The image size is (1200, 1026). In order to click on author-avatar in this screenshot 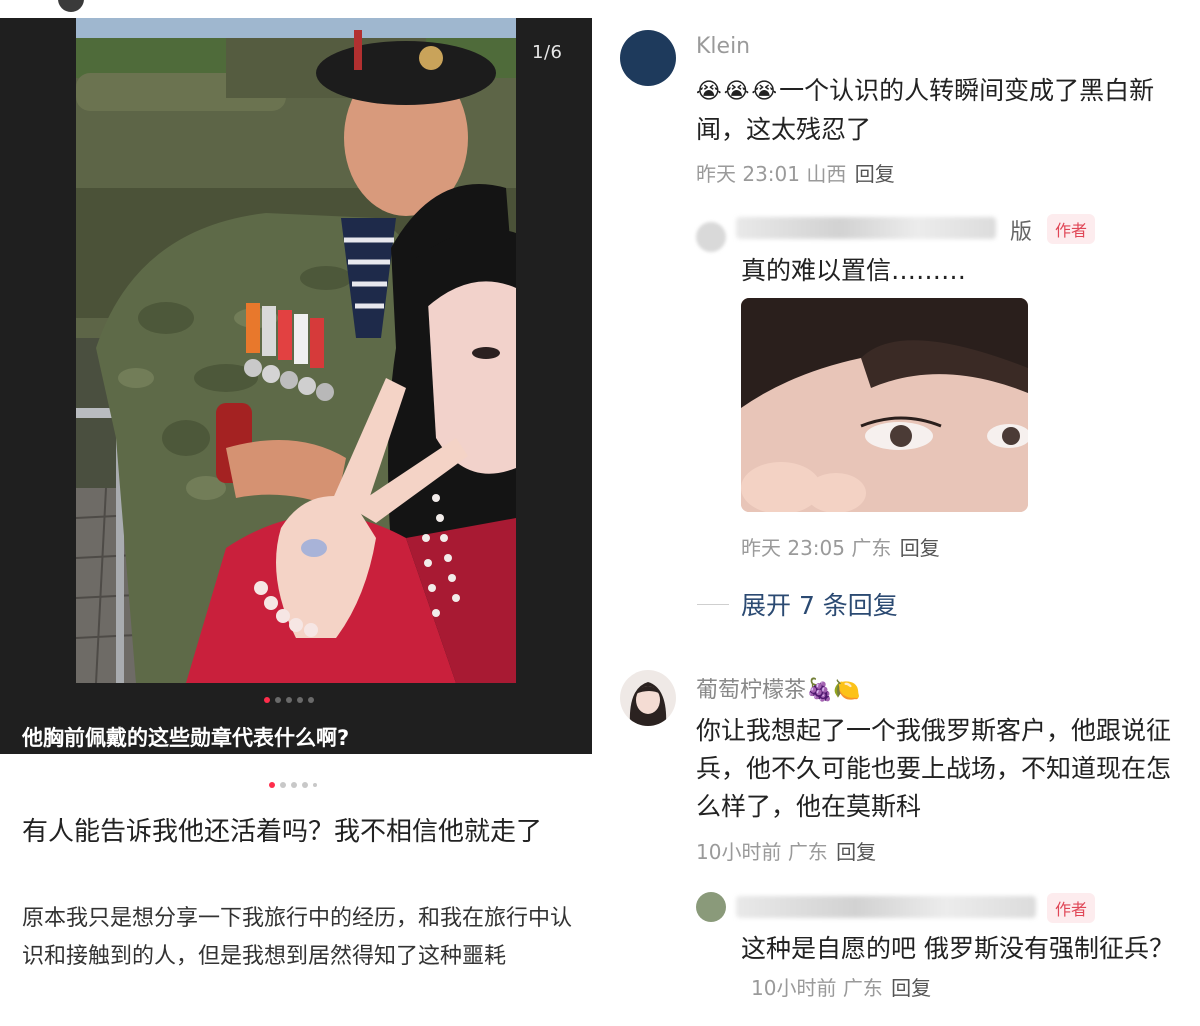, I will do `click(71, 6)`.